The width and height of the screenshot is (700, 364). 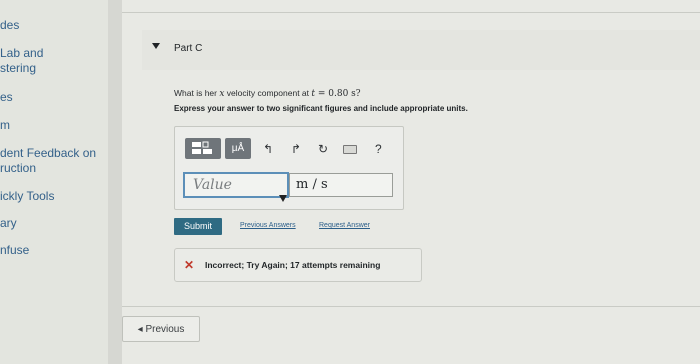 I want to click on part-header, so click(x=421, y=50).